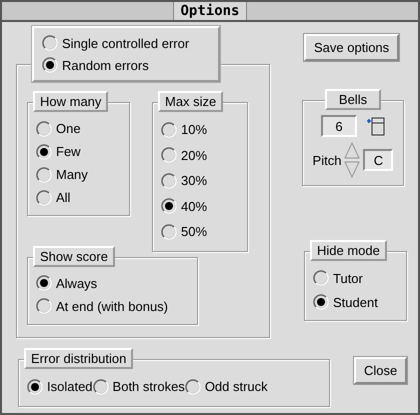 Image resolution: width=420 pixels, height=415 pixels. What do you see at coordinates (74, 256) in the screenshot?
I see `group-title: Show score` at bounding box center [74, 256].